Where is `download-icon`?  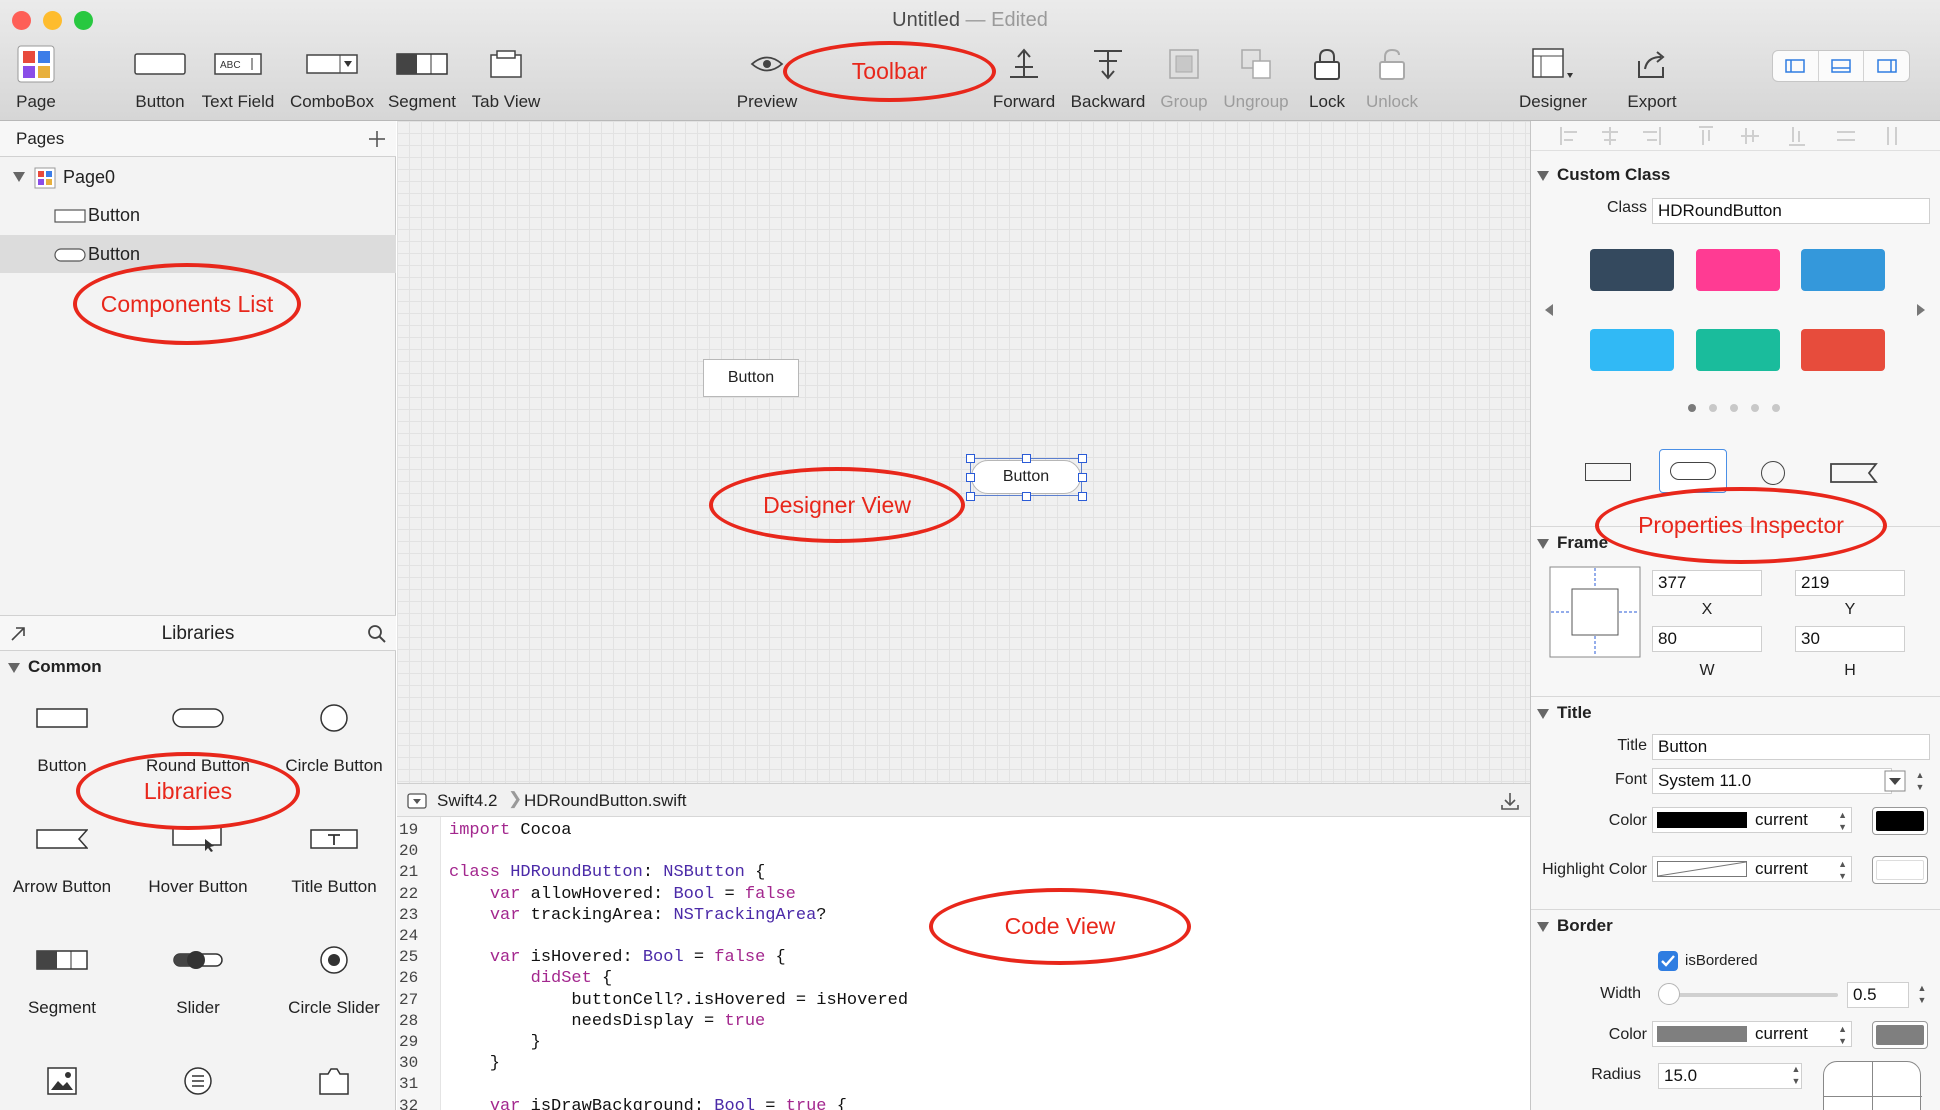
download-icon is located at coordinates (1510, 801).